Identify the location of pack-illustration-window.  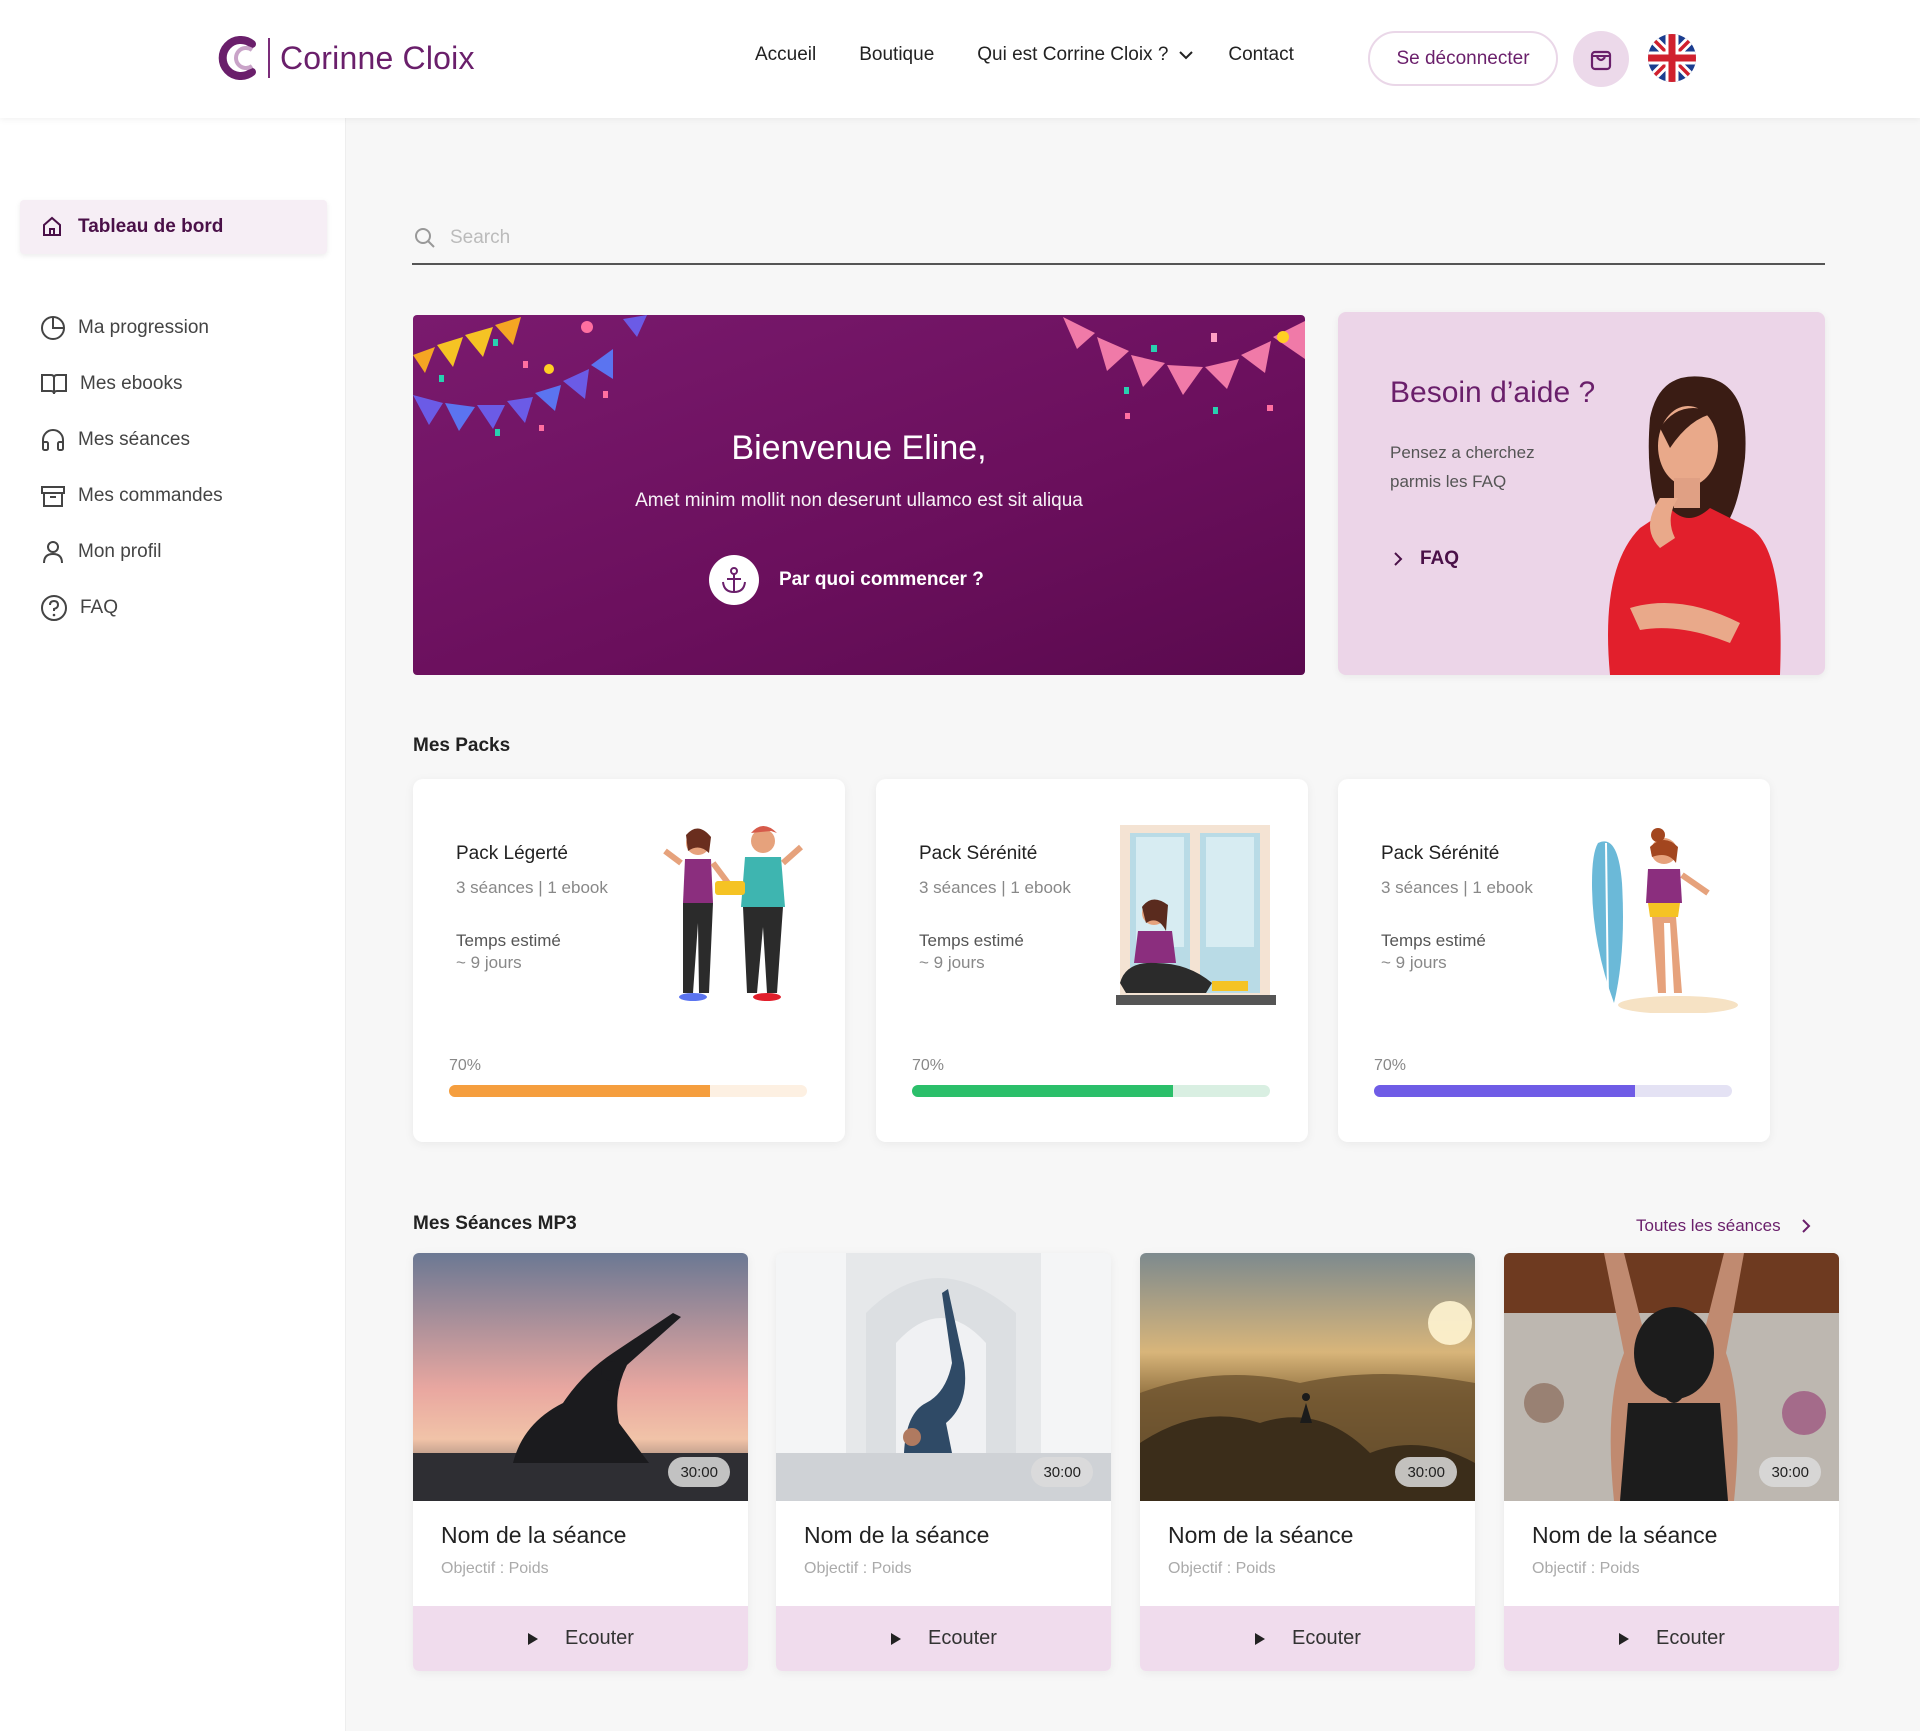
(1196, 915).